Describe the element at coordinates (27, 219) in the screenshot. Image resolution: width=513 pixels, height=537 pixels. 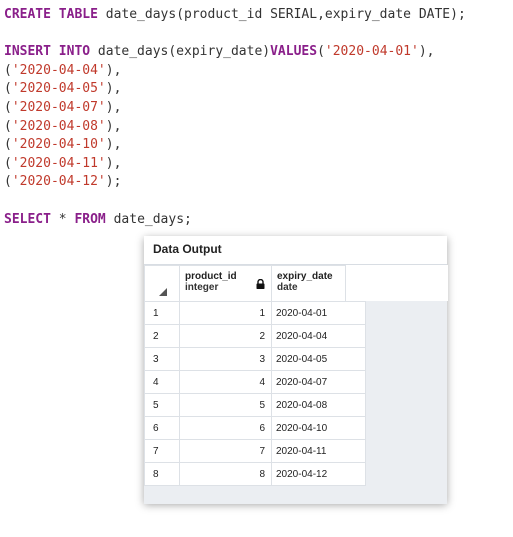
I see `sql-keyword: SELECT` at that location.